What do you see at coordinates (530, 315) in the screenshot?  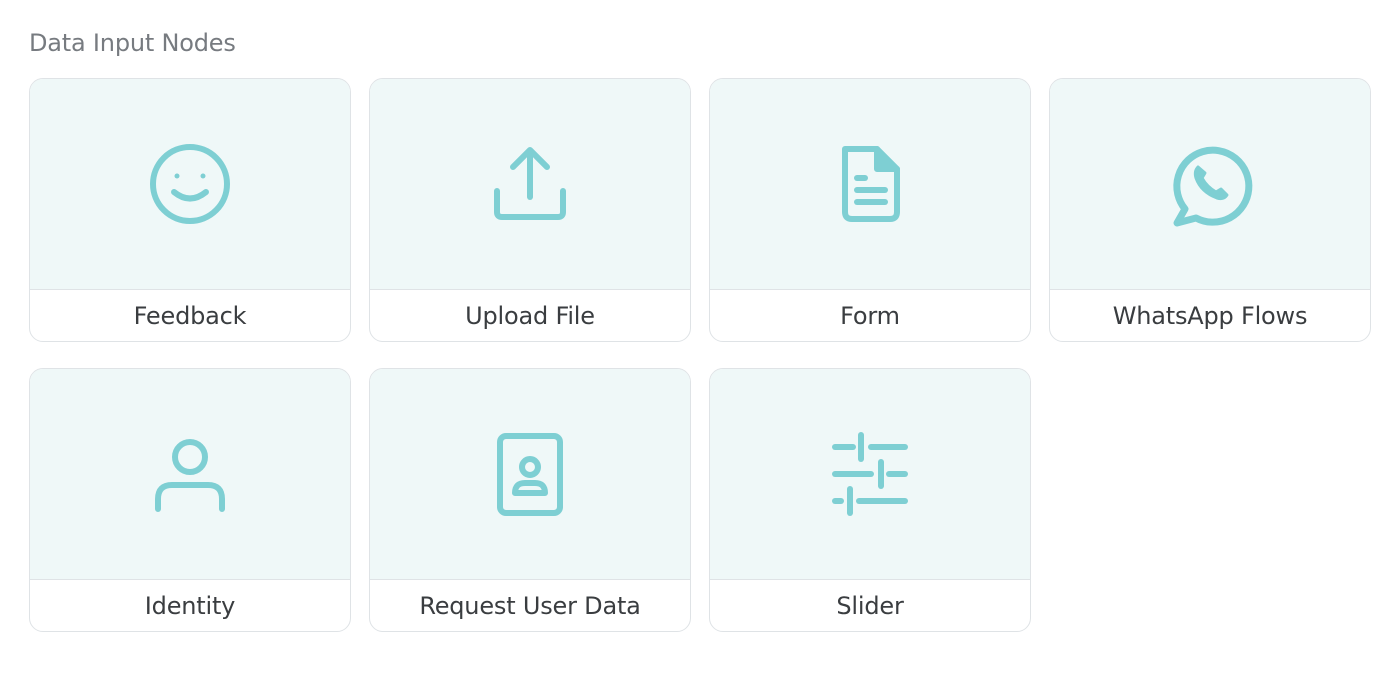 I see `node-label-upload-file: Upload File` at bounding box center [530, 315].